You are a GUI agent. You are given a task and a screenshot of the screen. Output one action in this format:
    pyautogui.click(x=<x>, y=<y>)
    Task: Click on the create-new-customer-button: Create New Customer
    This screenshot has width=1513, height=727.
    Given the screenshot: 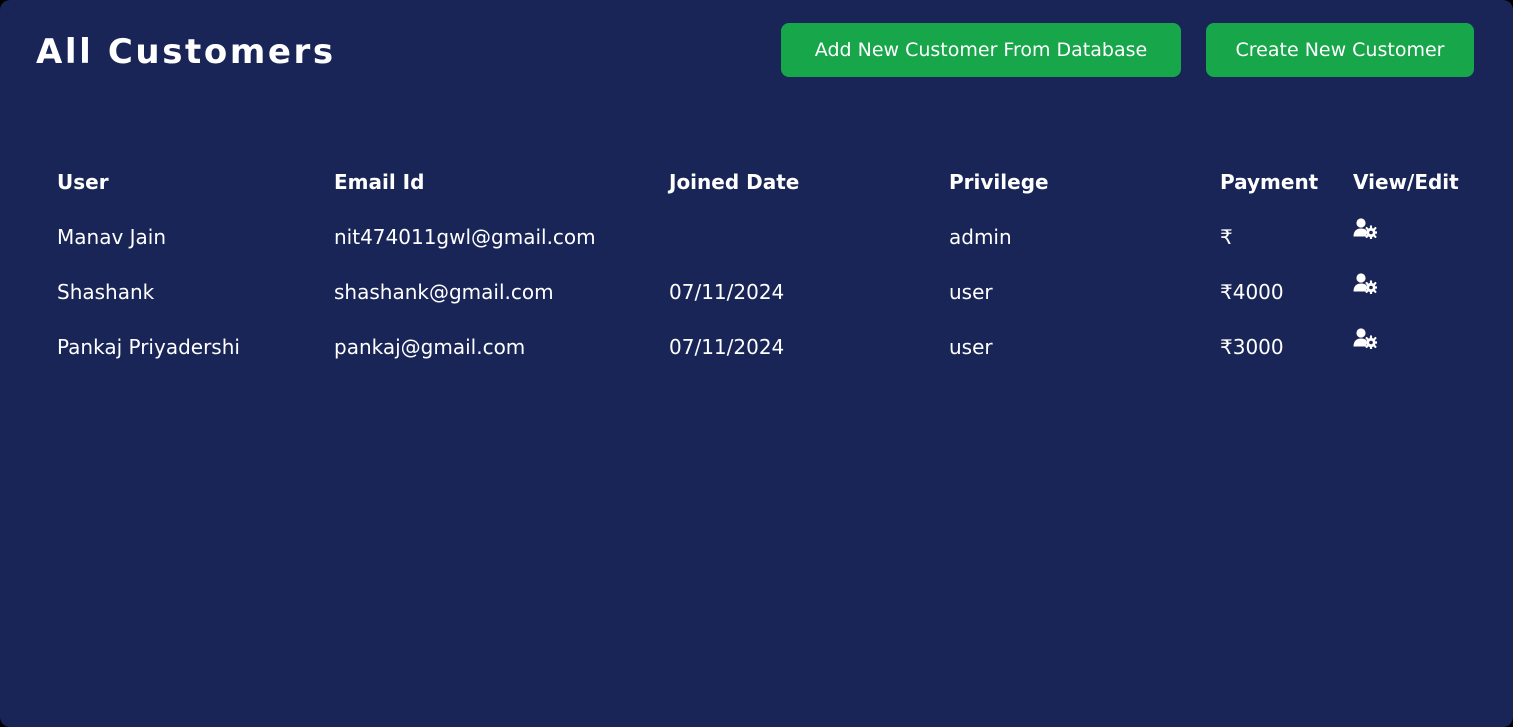 What is the action you would take?
    pyautogui.click(x=1340, y=50)
    